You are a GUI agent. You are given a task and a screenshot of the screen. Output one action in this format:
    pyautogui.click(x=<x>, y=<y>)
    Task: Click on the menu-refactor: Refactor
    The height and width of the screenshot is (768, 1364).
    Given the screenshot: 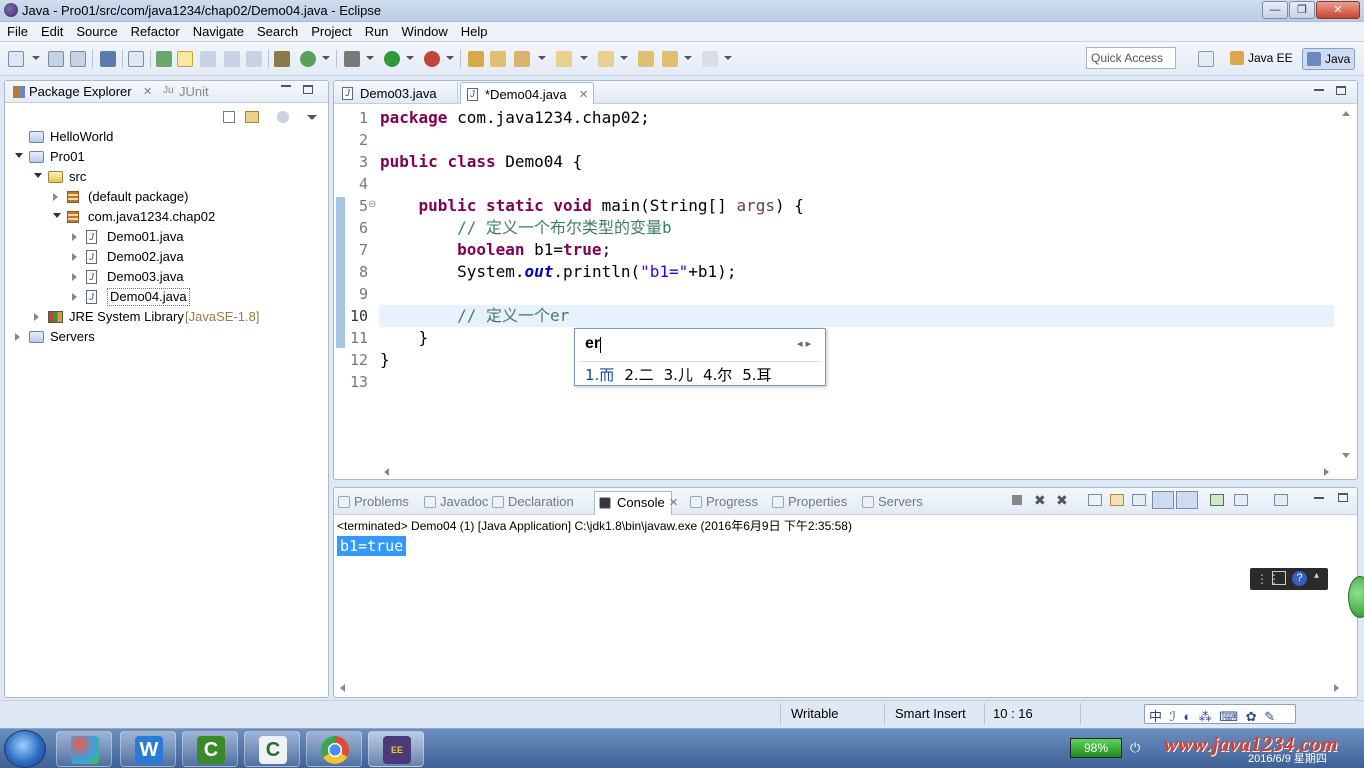 What is the action you would take?
    pyautogui.click(x=155, y=32)
    